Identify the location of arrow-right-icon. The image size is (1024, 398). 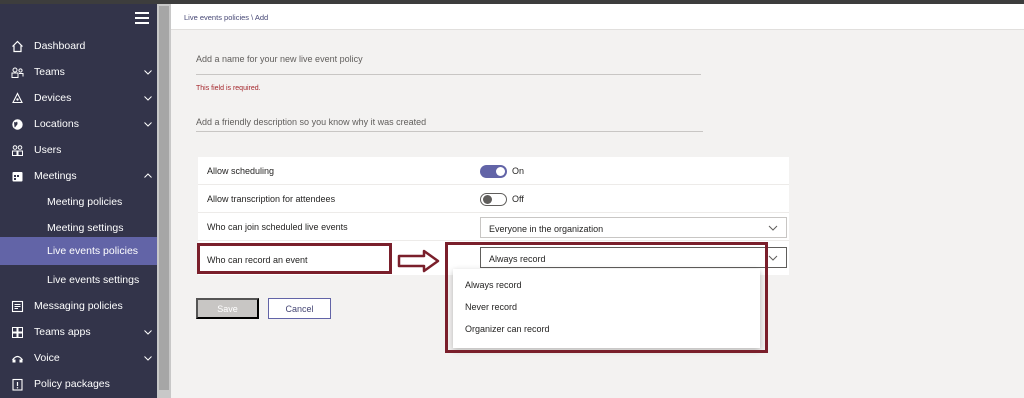
(418, 261).